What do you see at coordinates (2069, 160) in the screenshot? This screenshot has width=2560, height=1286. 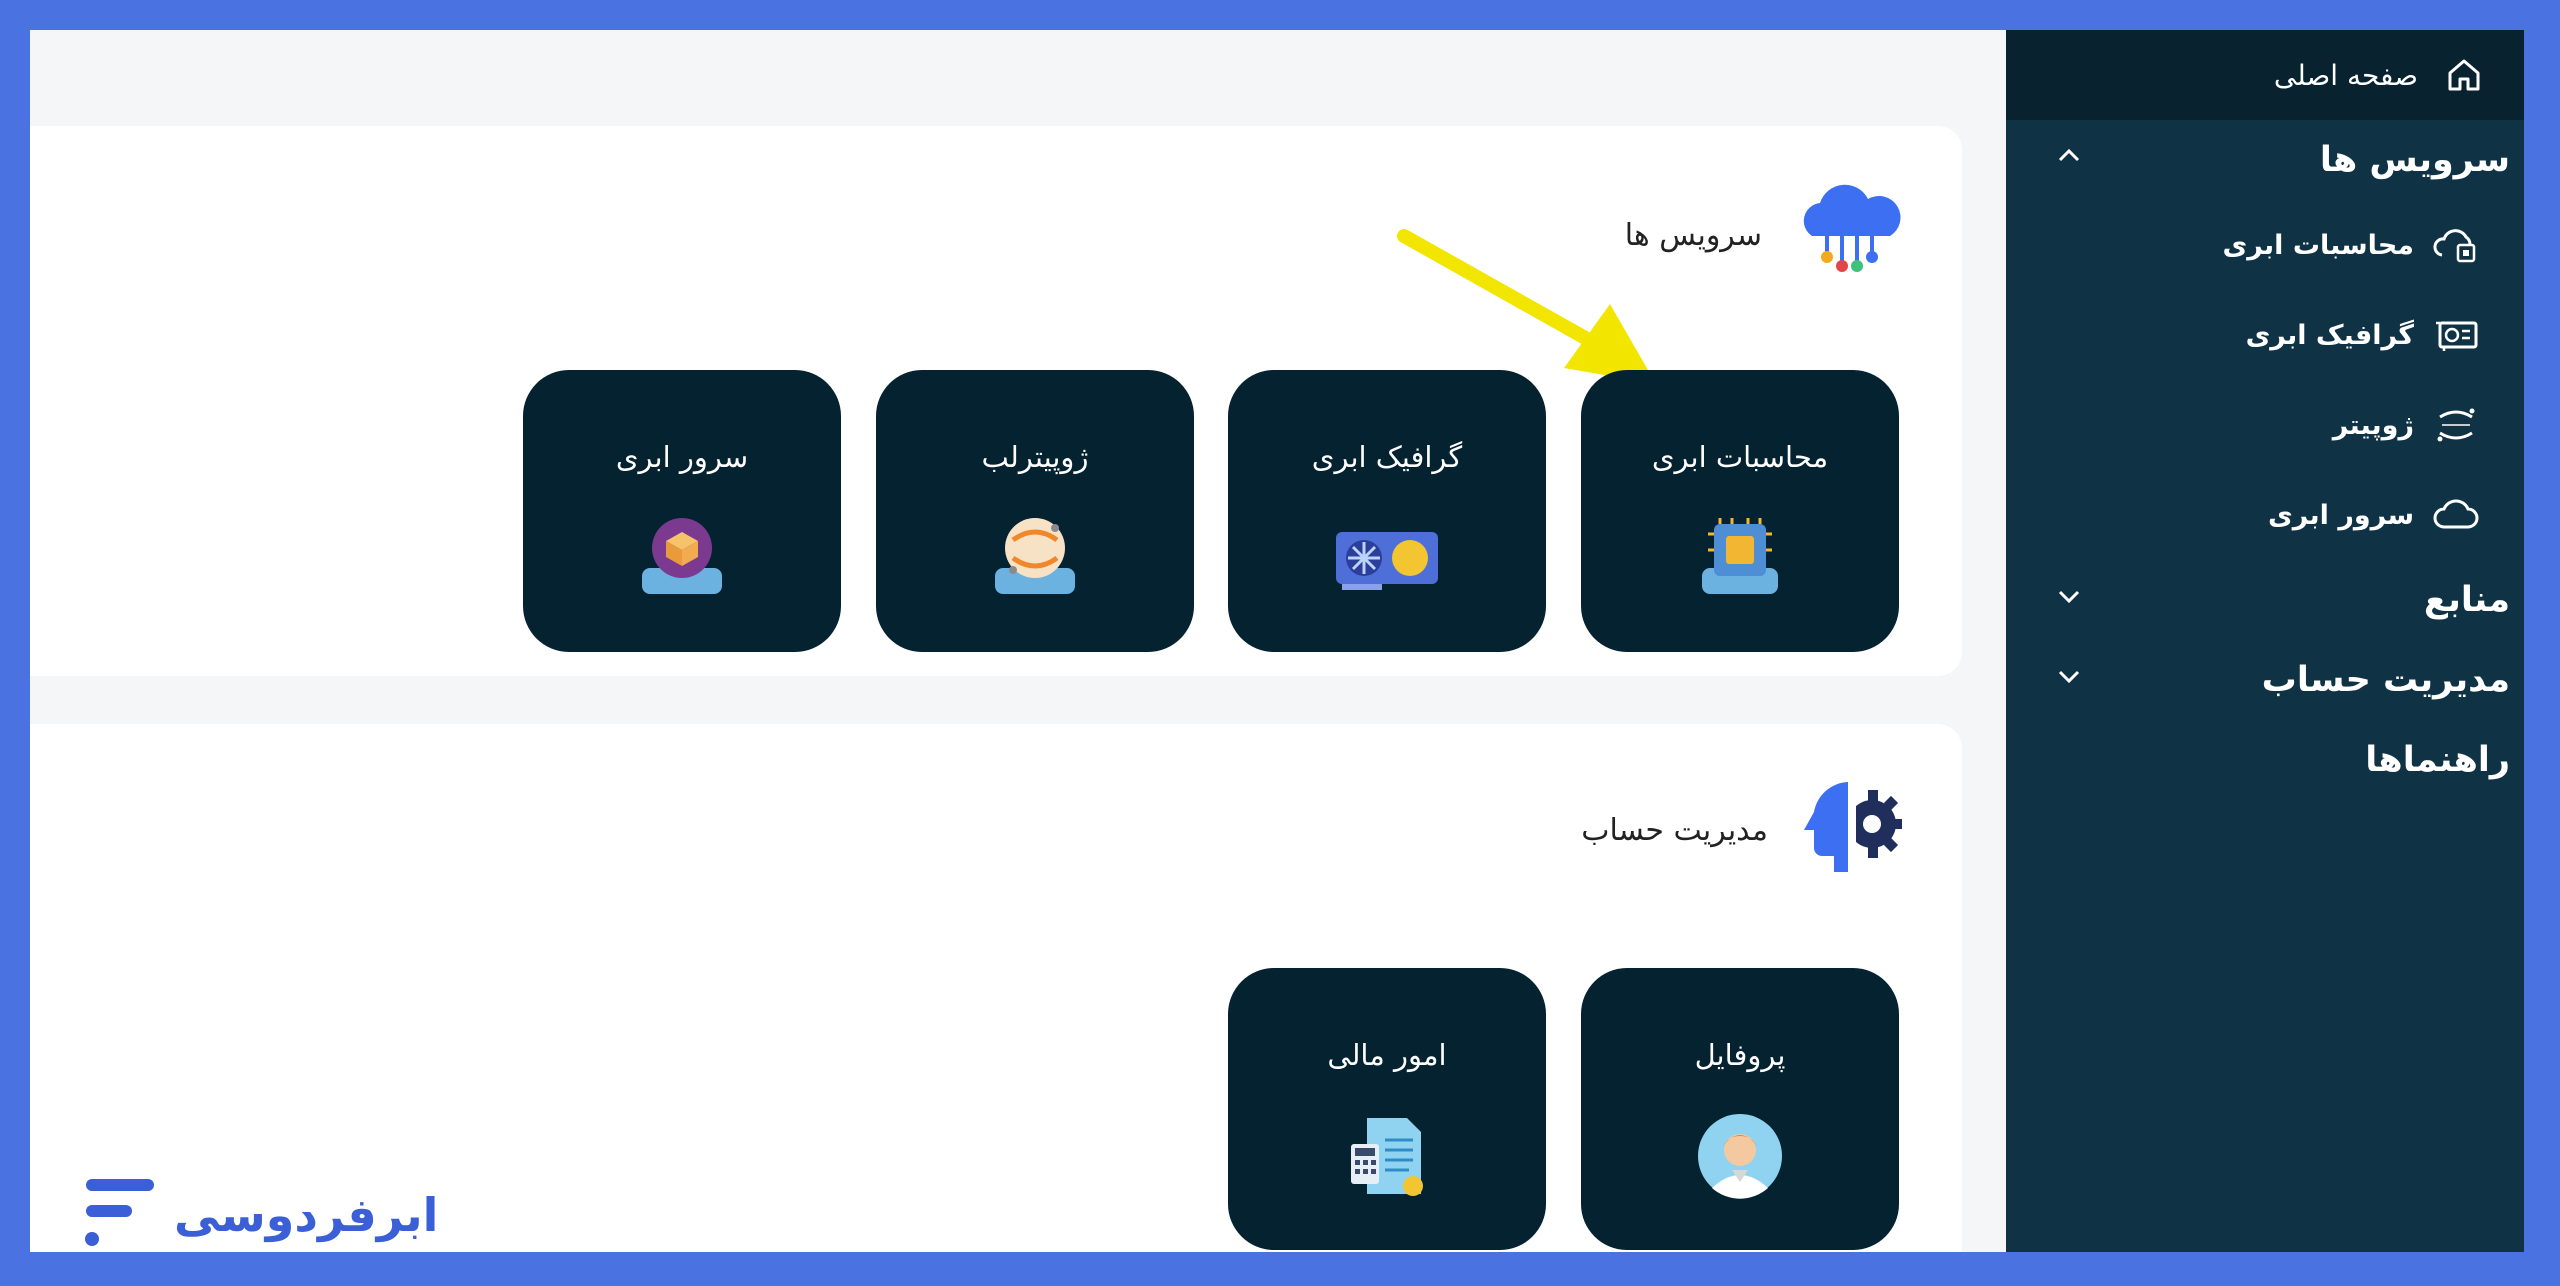 I see `chevron-up-icon` at bounding box center [2069, 160].